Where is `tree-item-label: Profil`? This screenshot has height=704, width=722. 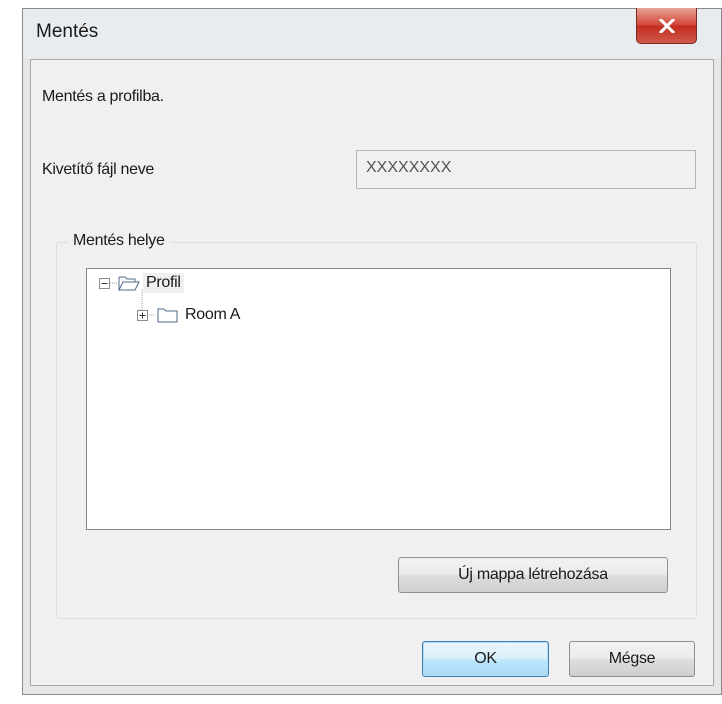
tree-item-label: Profil is located at coordinates (163, 283).